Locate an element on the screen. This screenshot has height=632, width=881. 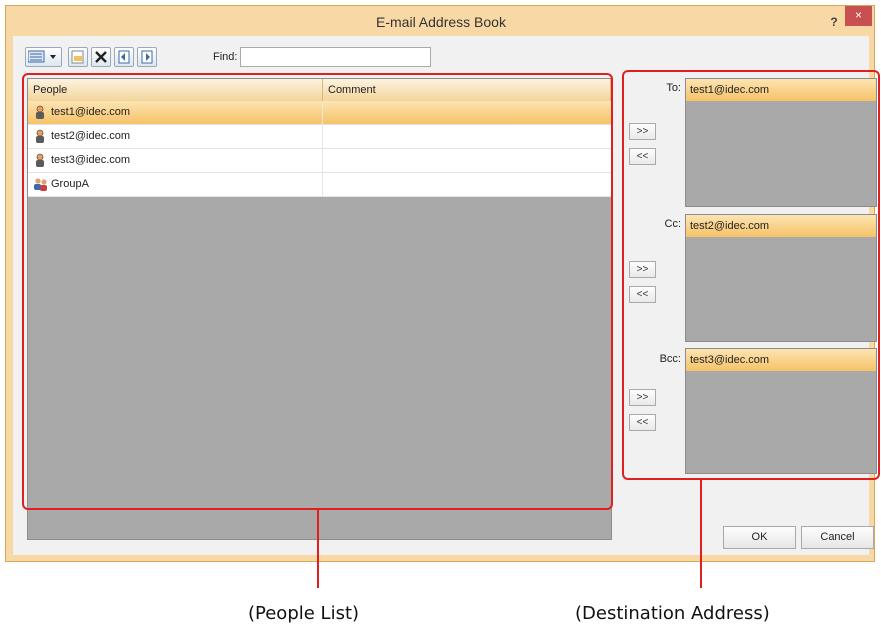
people-list-callout-label: (People List) is located at coordinates (304, 613).